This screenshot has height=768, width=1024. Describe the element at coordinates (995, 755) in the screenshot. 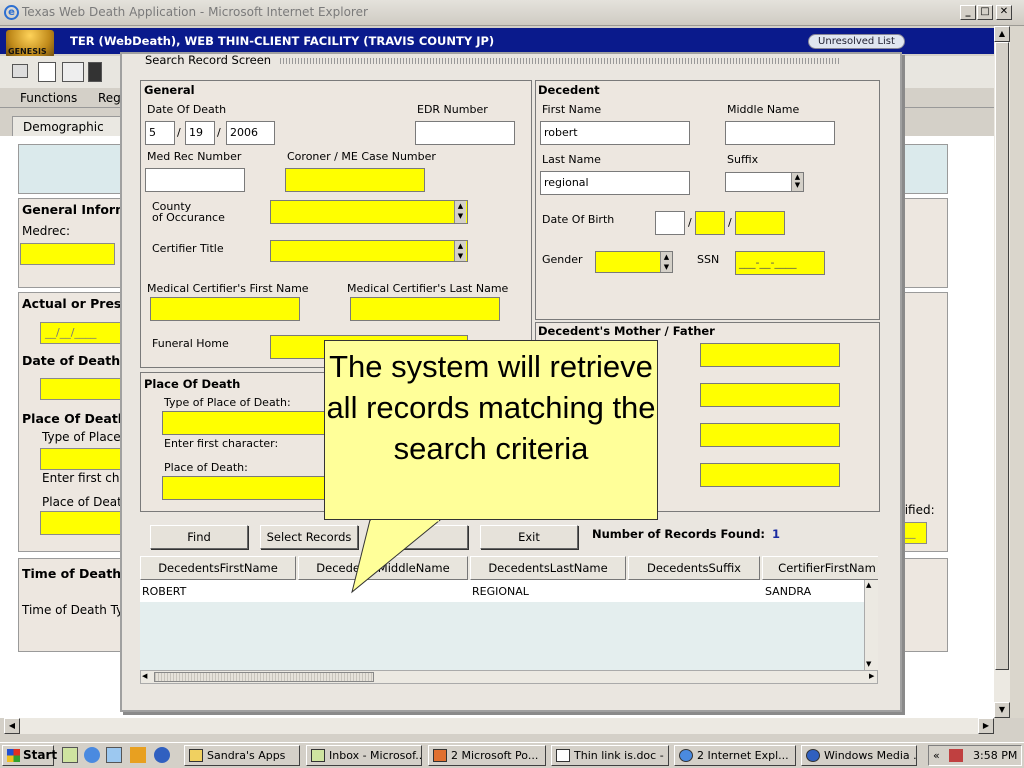

I see `clock: 3:58 PM` at that location.